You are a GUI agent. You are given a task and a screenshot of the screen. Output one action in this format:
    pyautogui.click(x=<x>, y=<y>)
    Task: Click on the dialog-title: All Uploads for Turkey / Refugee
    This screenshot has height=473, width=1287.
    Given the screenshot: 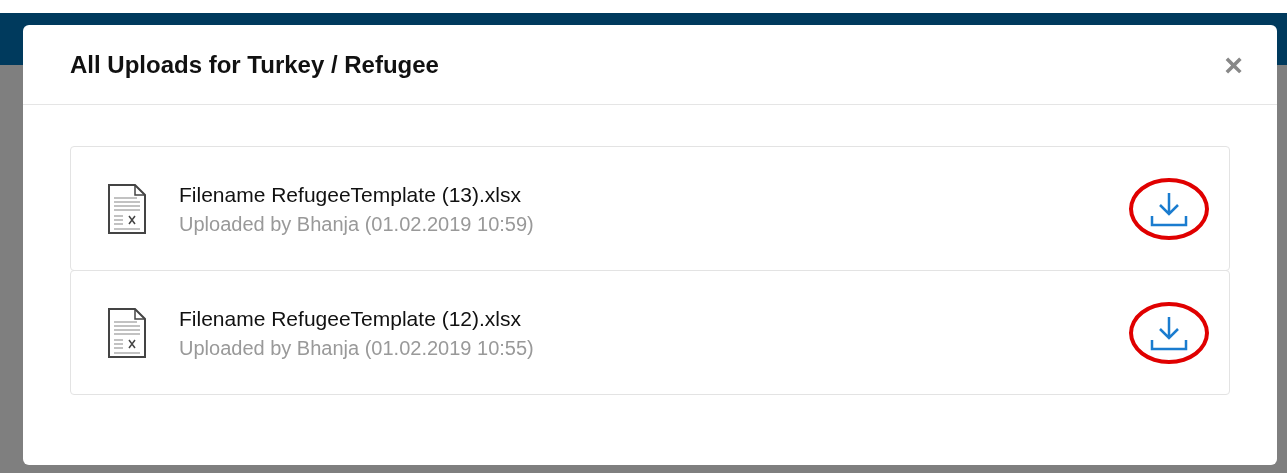 What is the action you would take?
    pyautogui.click(x=254, y=64)
    